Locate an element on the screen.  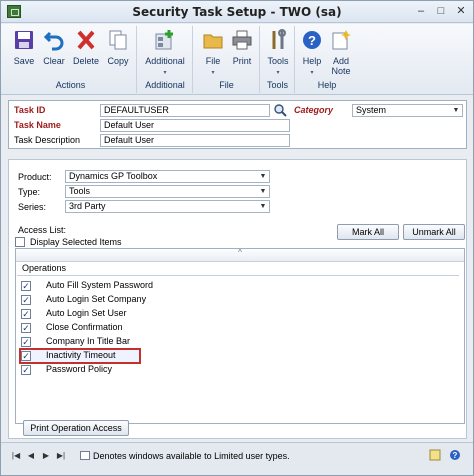
group-label-file: File is located at coordinates (226, 85).